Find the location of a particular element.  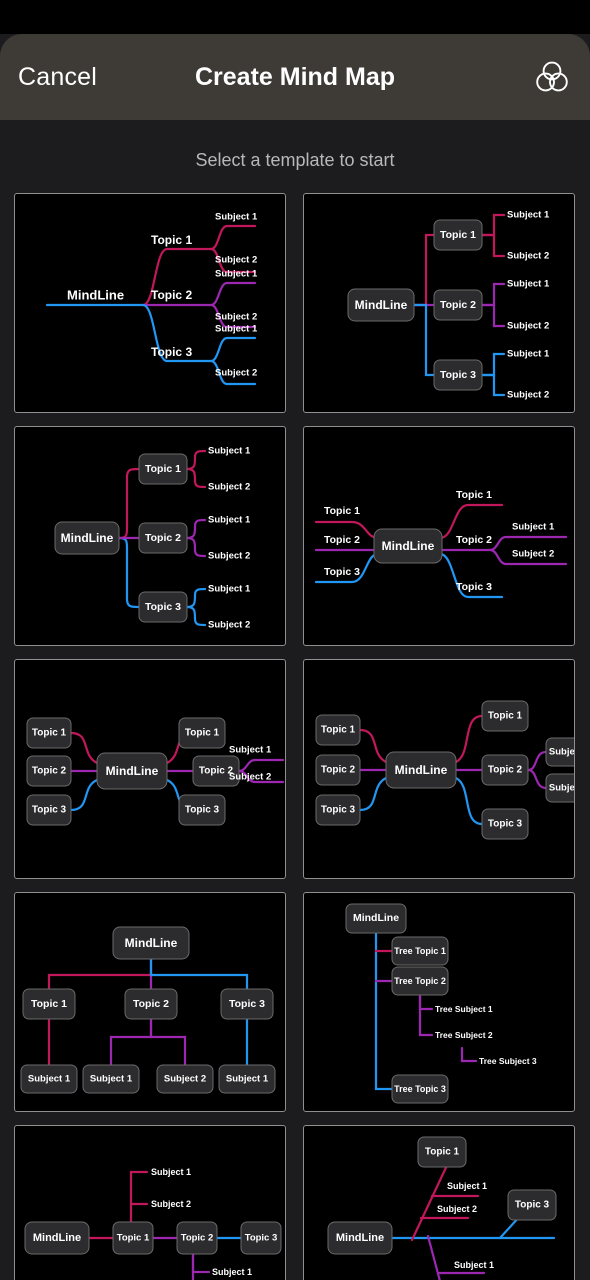

node-tree-topic-1: Tree Topic 1 is located at coordinates (420, 951).